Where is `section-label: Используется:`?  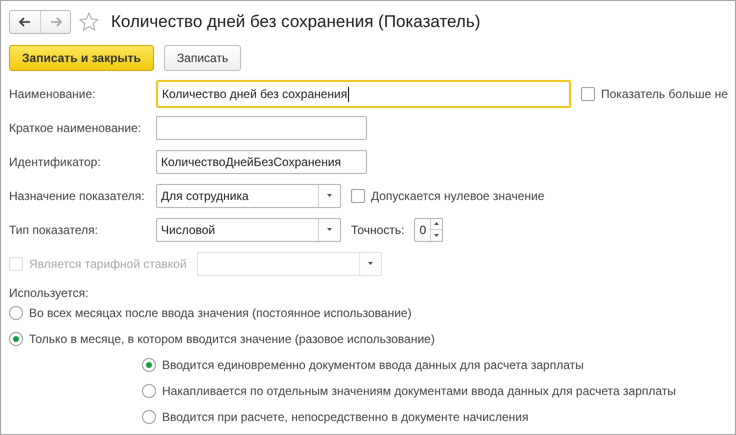
section-label: Используется: is located at coordinates (49, 293).